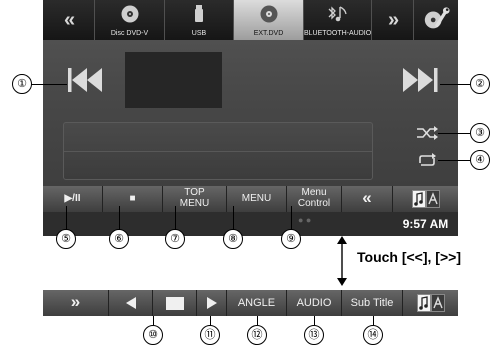 This screenshot has height=347, width=503. I want to click on previous-chapter-button, so click(131, 303).